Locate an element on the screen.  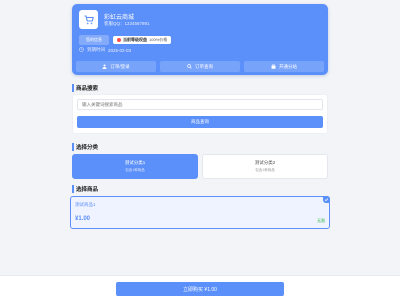
shop-badges: 您的信息 当前等级权益 100%价格 is located at coordinates (125, 40).